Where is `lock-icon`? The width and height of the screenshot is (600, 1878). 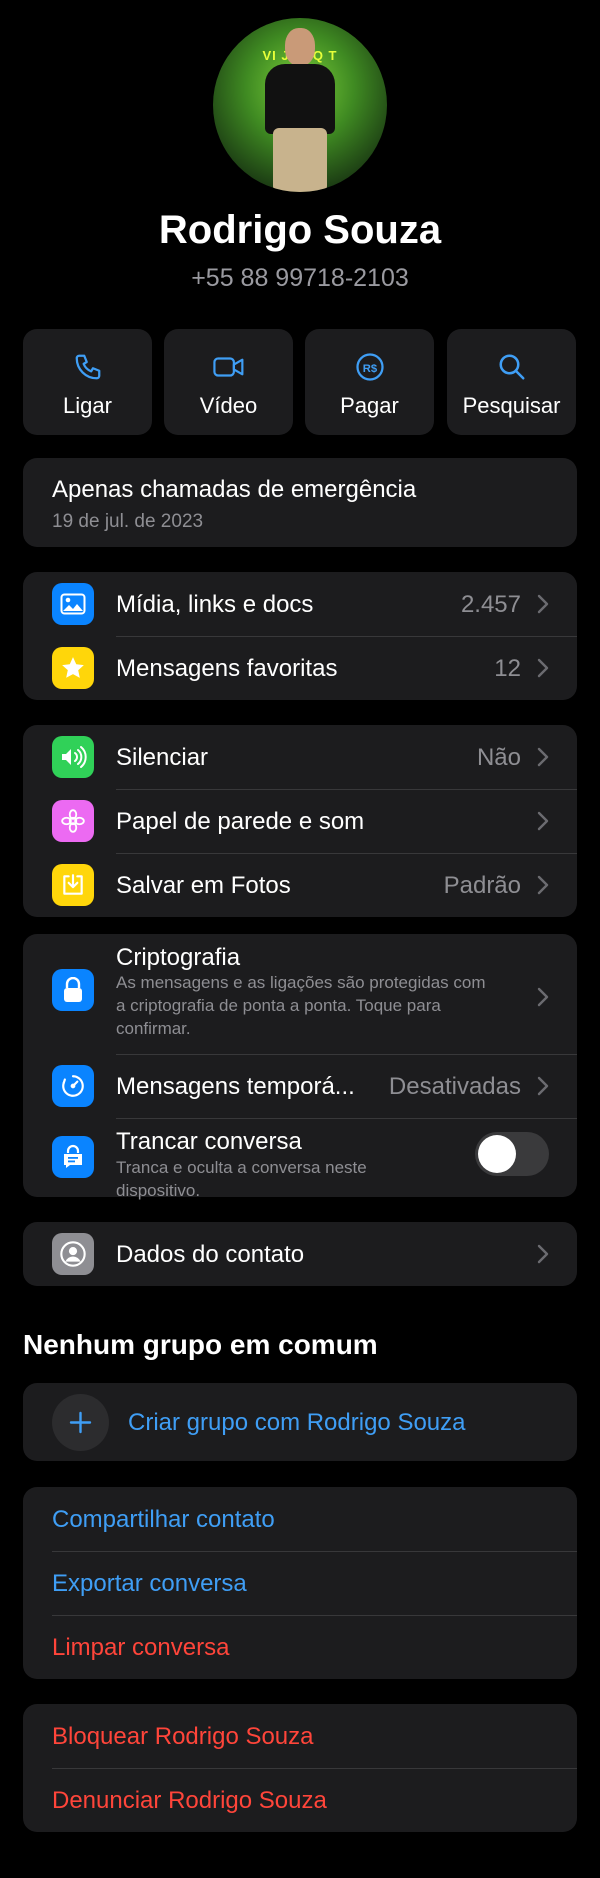 lock-icon is located at coordinates (73, 990).